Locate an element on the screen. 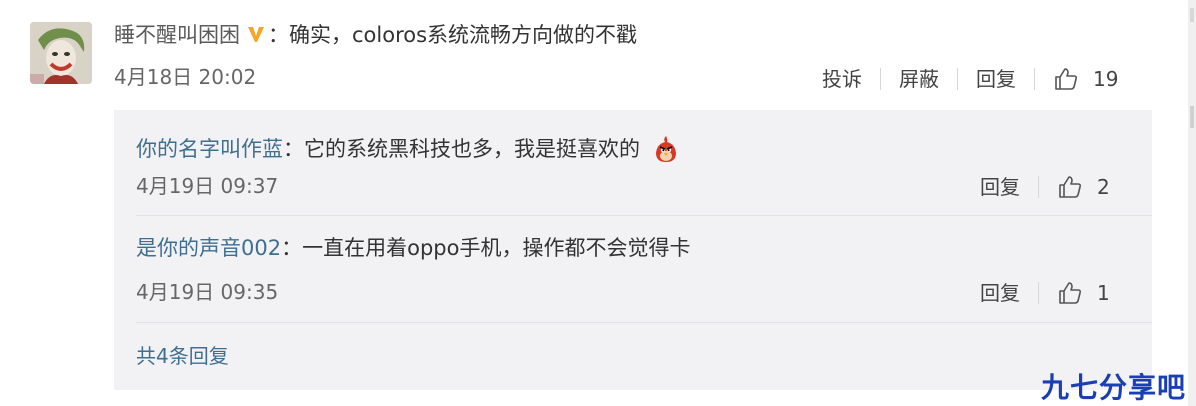  view-all-replies-link: 共4条回复 is located at coordinates (182, 356).